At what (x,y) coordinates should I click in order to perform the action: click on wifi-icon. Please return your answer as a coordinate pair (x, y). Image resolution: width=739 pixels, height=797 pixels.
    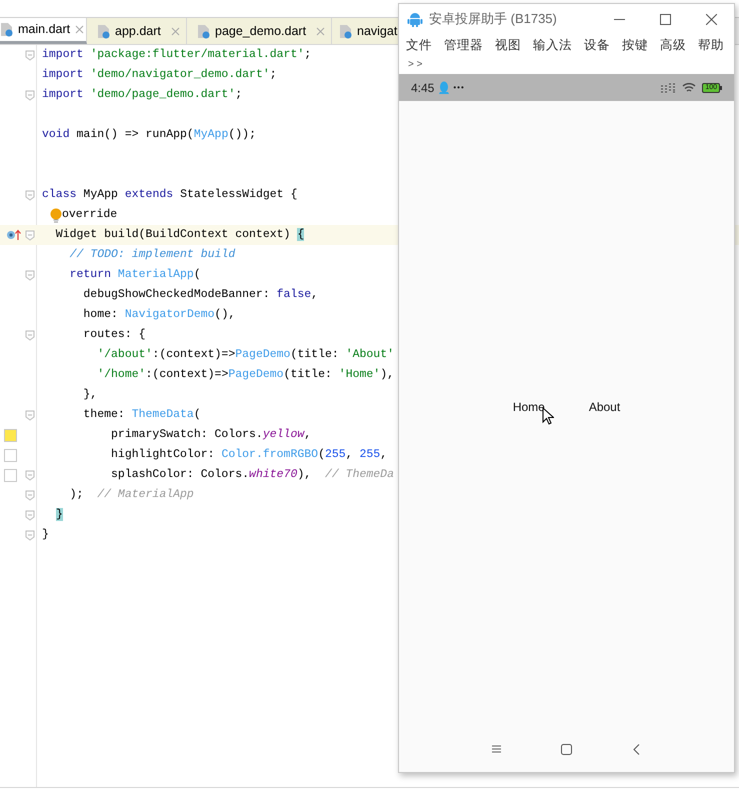
    Looking at the image, I should click on (689, 87).